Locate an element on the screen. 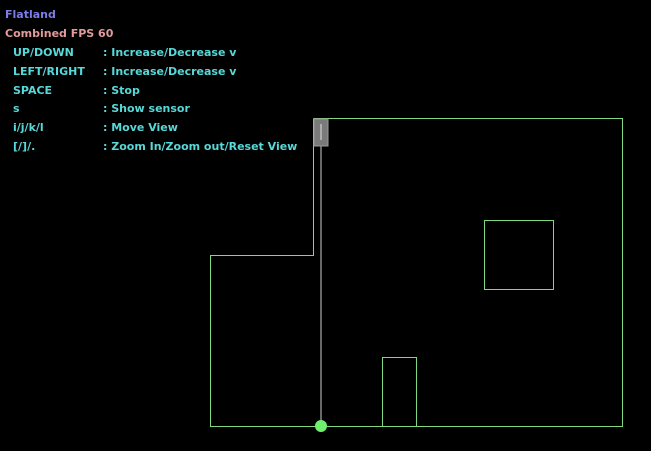 The image size is (651, 451). square-obstacle is located at coordinates (519, 255).